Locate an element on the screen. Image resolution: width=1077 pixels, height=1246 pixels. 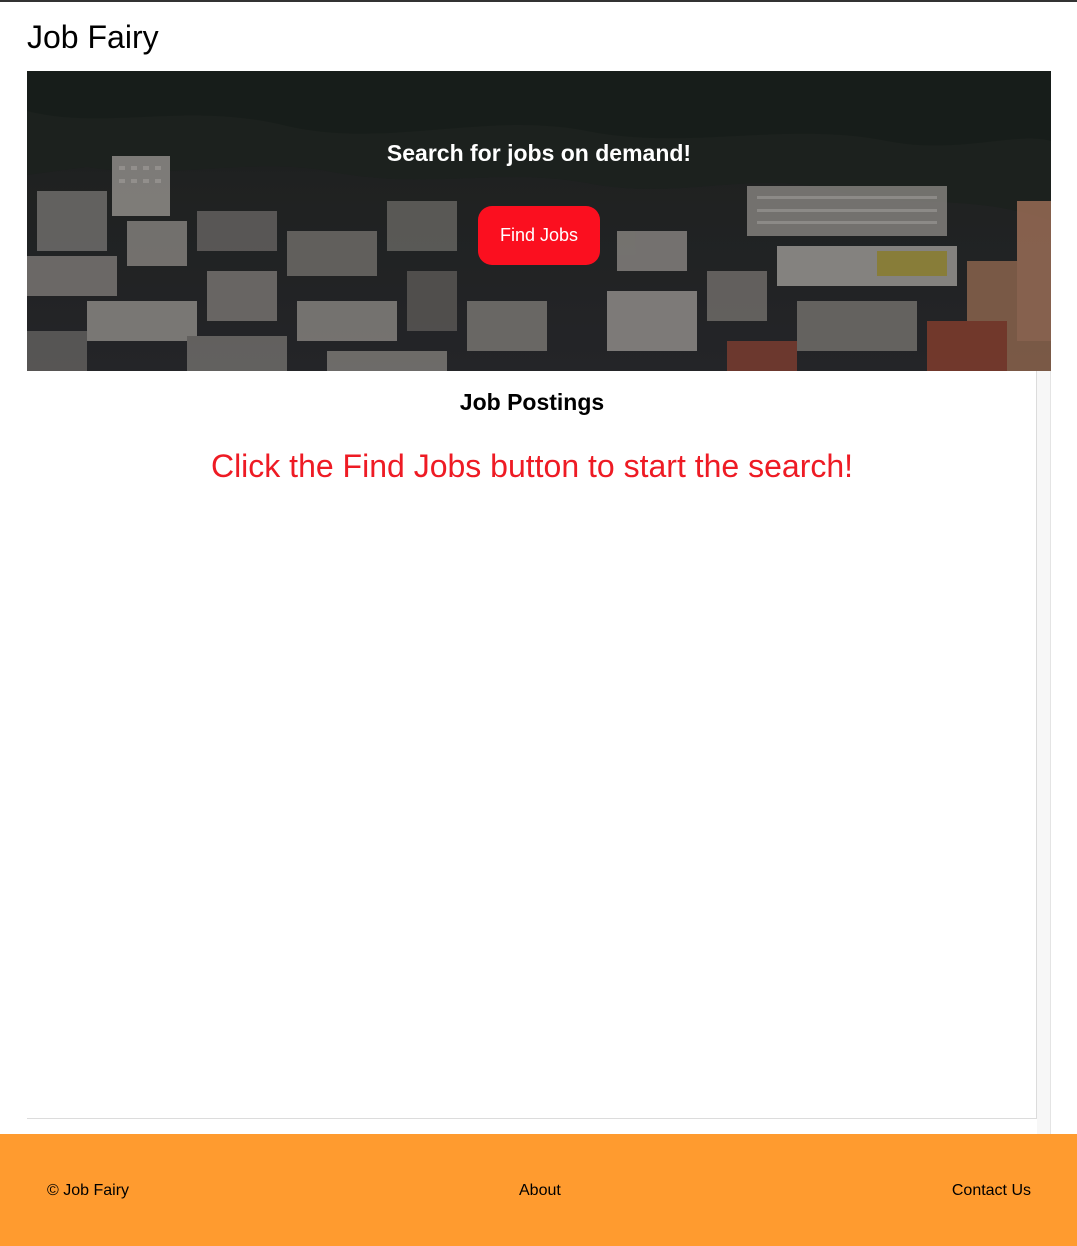
find-jobs-button: Find Jobs is located at coordinates (539, 235).